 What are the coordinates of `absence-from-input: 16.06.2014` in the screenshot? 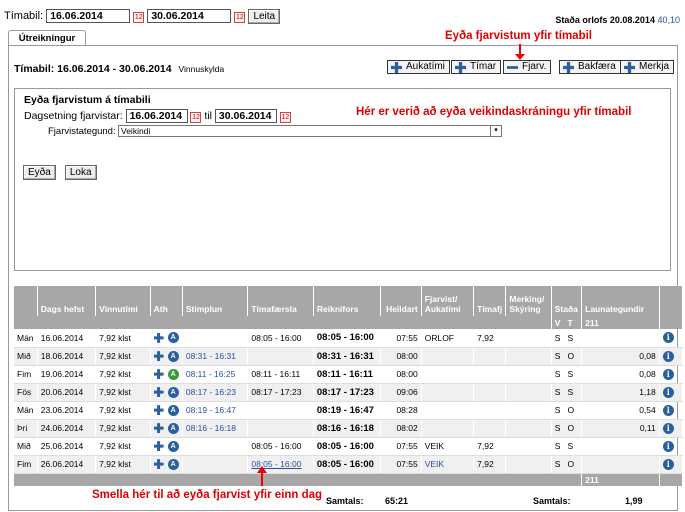 It's located at (156, 116).